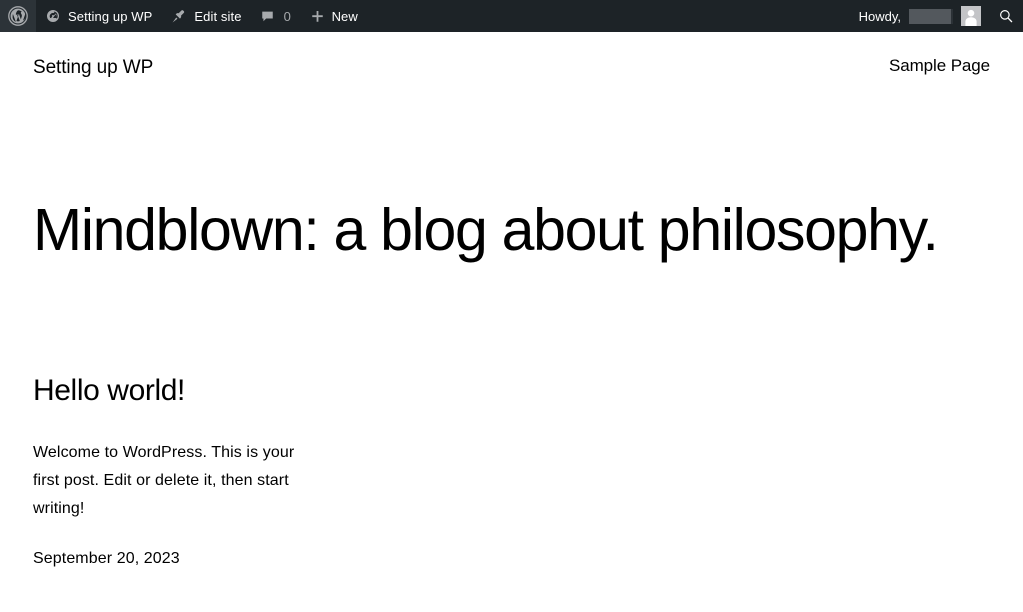 The width and height of the screenshot is (1023, 612). Describe the element at coordinates (931, 16) in the screenshot. I see `username-redacted-block` at that location.